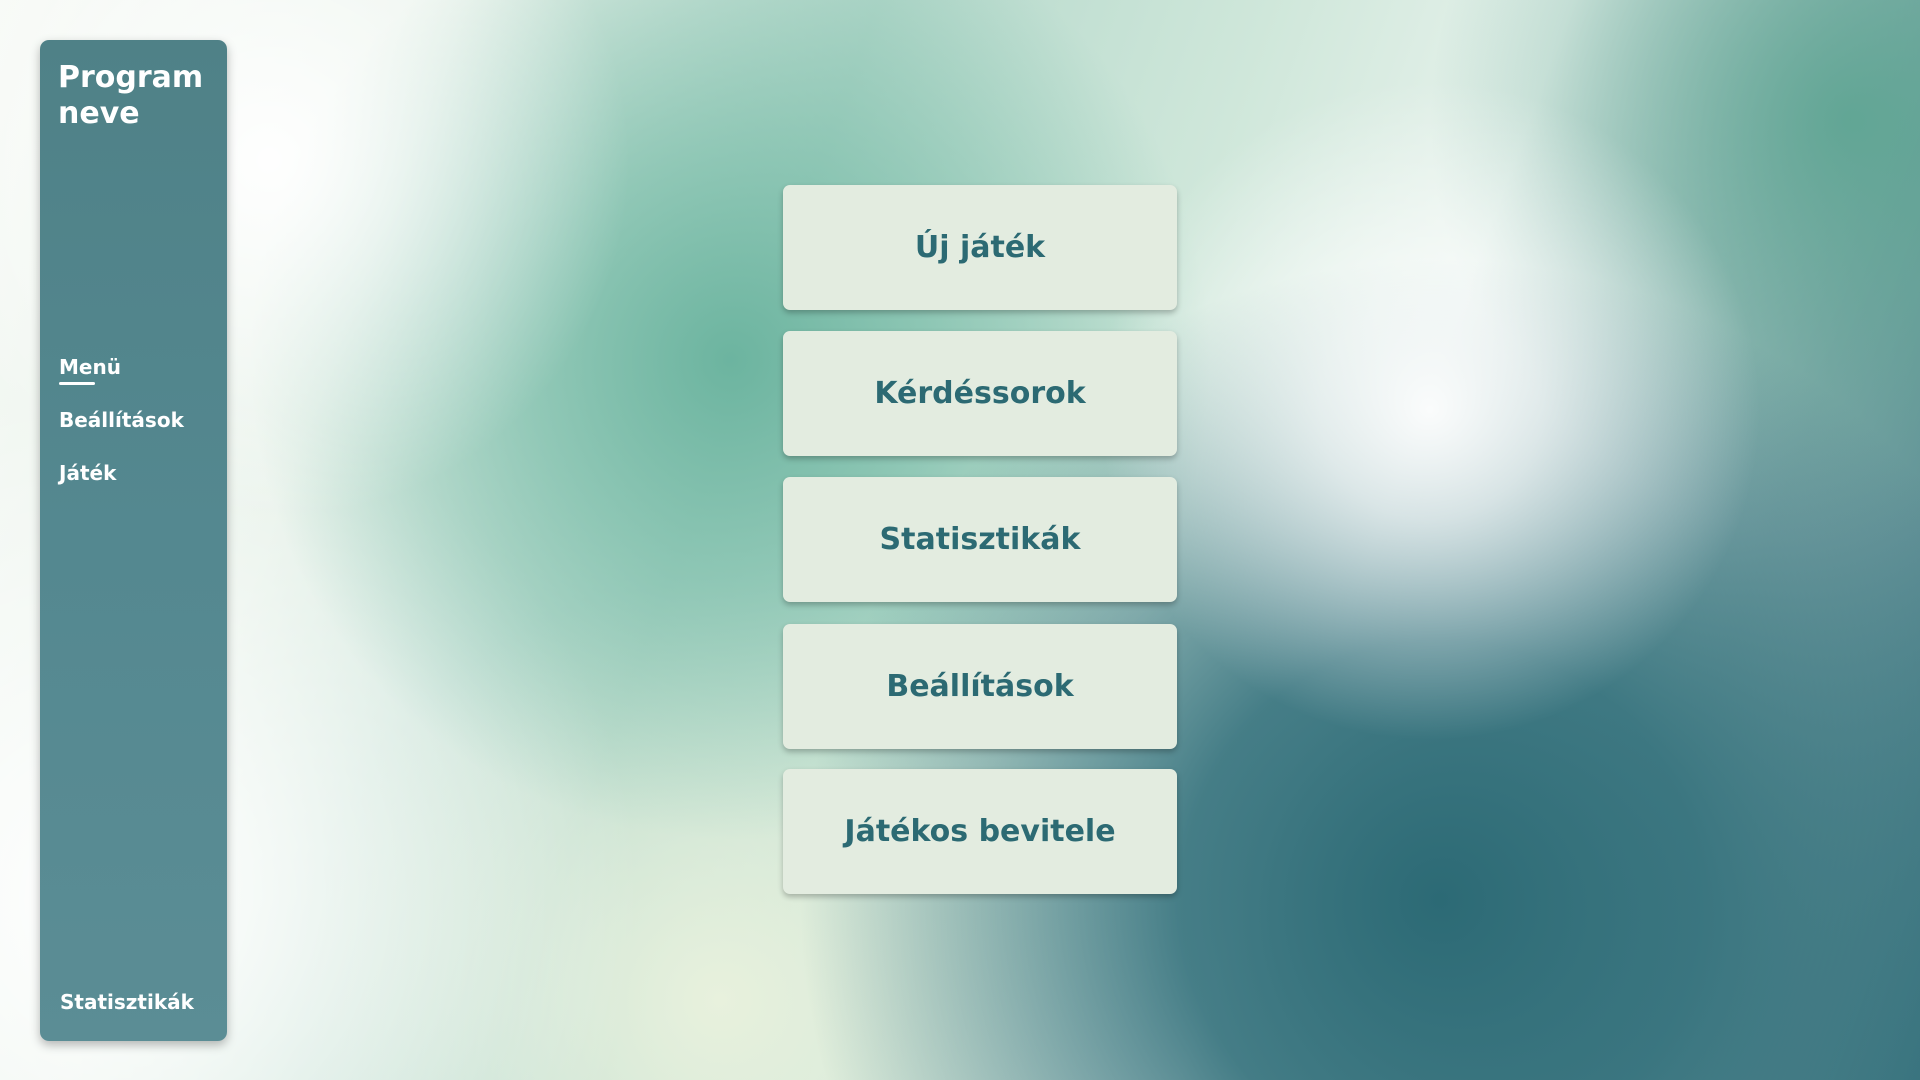 The image size is (1920, 1080). What do you see at coordinates (980, 247) in the screenshot?
I see `new-game-button: Új játék` at bounding box center [980, 247].